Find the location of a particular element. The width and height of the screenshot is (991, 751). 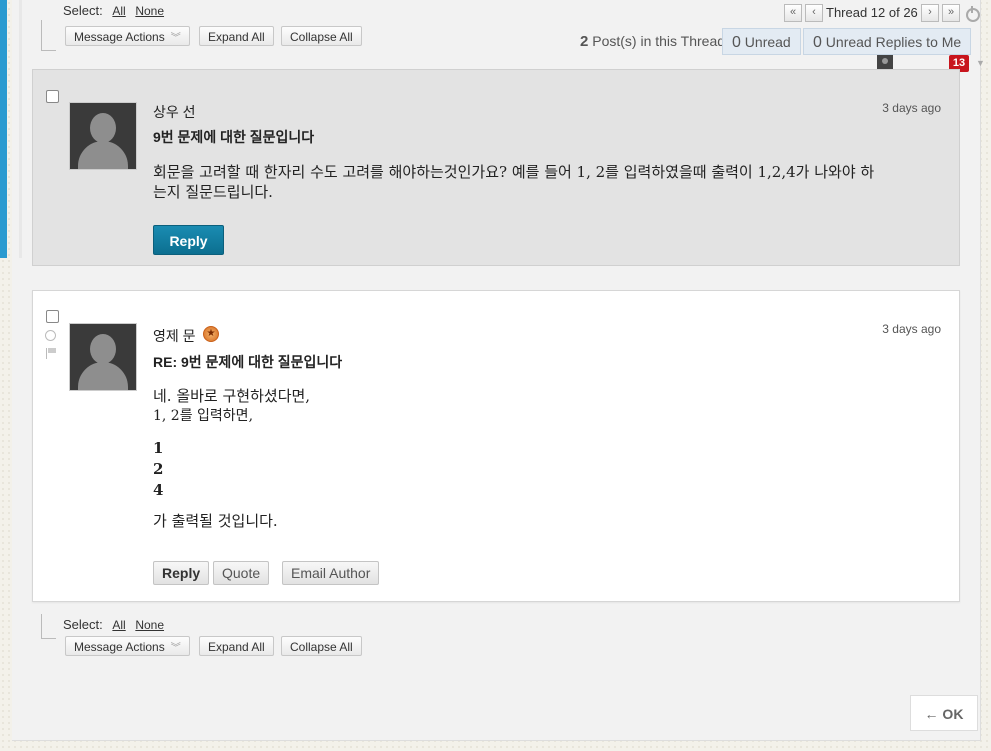

posts-count: 2 Post(s) in this Thread is located at coordinates (652, 41).